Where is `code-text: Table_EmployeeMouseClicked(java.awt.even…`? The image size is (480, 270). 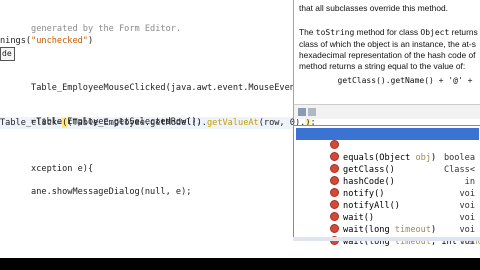
code-text: Table_EmployeeMouseClicked(java.awt.even… is located at coordinates (173, 88).